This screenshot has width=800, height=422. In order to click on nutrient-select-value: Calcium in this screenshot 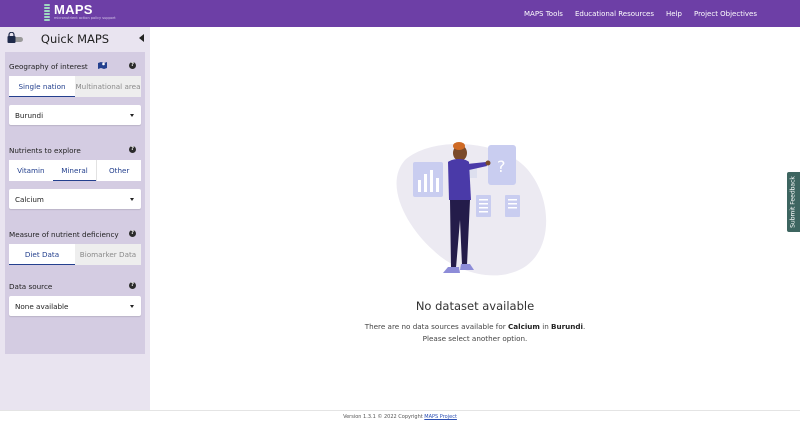, I will do `click(29, 199)`.